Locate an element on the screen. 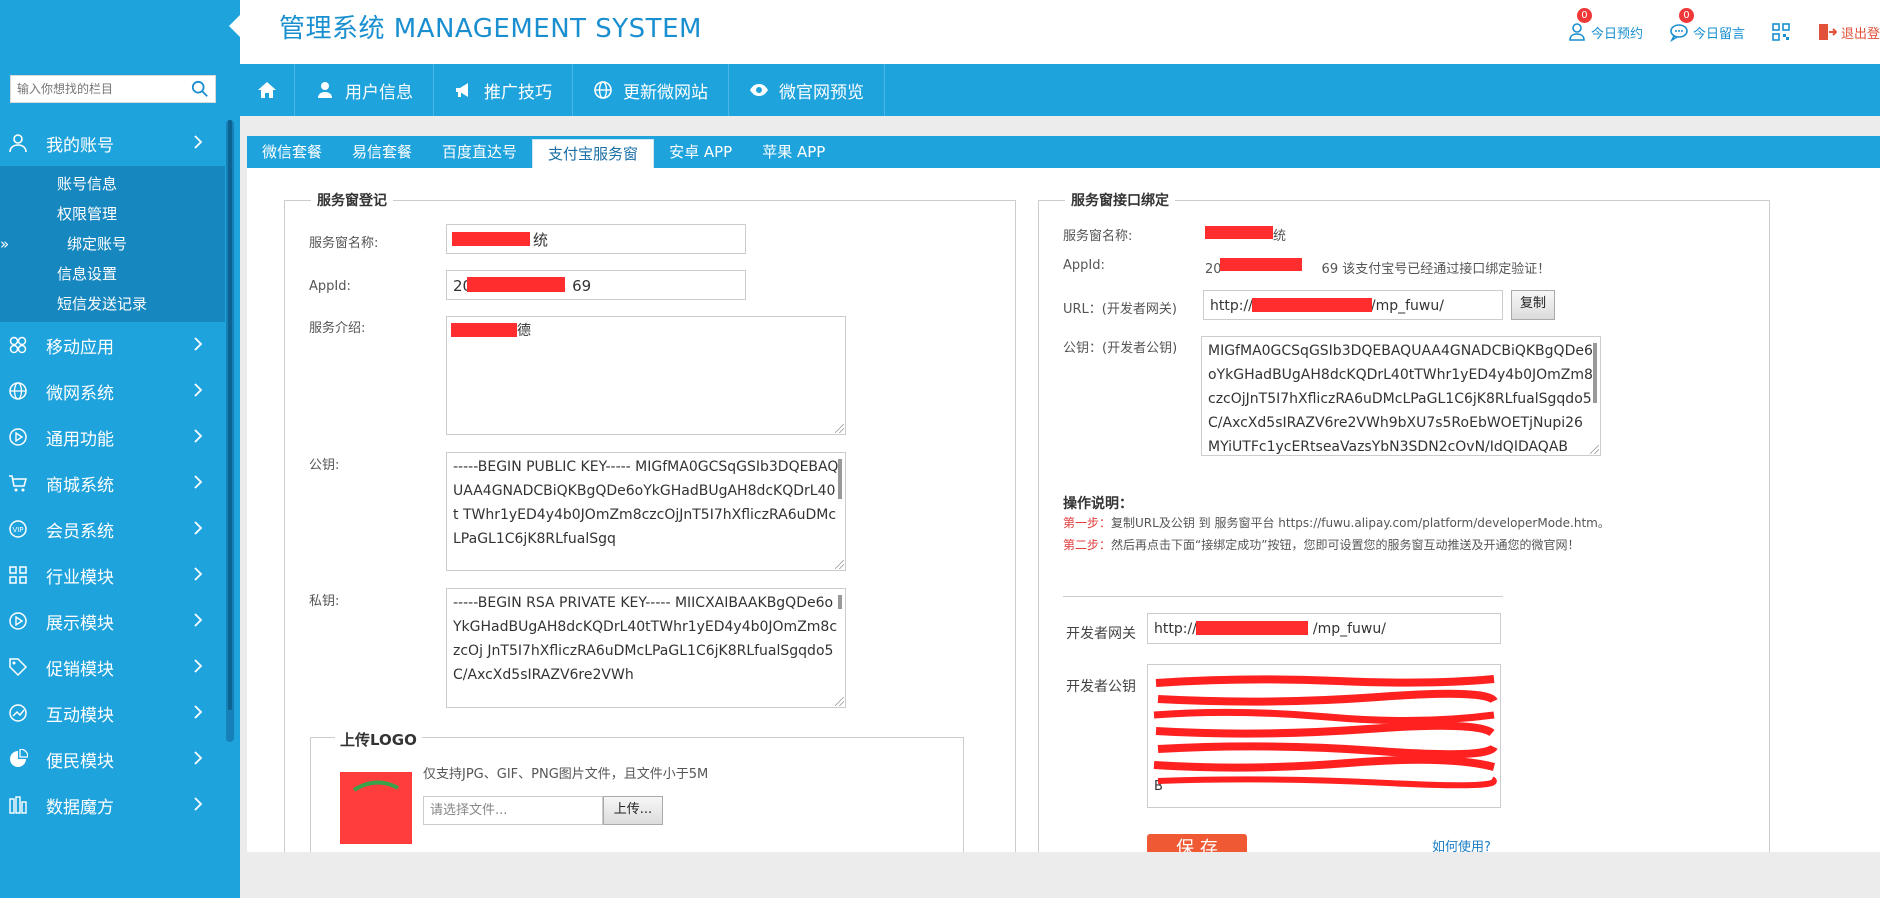 The width and height of the screenshot is (1880, 898). tab-yixin-package: 易信套餐 is located at coordinates (382, 152).